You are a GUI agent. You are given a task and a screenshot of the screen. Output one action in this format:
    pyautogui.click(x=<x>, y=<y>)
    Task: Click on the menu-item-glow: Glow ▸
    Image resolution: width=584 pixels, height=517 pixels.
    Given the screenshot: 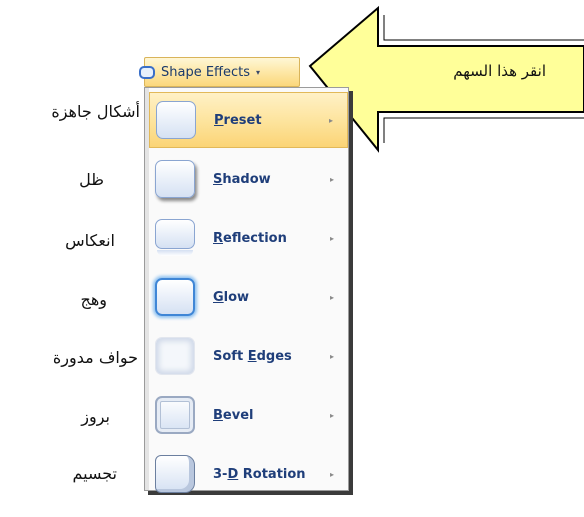 What is the action you would take?
    pyautogui.click(x=248, y=297)
    